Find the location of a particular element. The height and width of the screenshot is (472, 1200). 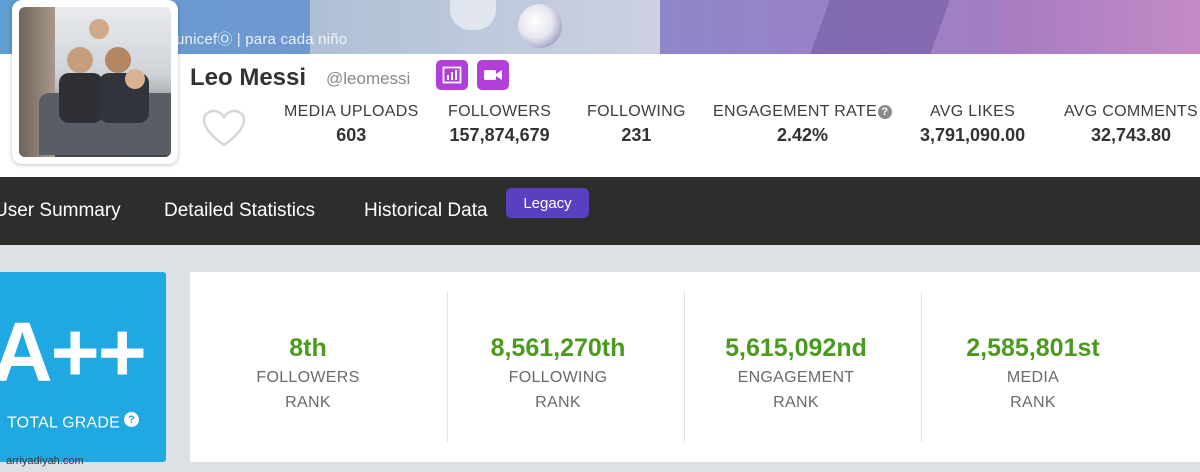

banner-segment is located at coordinates (1100, 27).